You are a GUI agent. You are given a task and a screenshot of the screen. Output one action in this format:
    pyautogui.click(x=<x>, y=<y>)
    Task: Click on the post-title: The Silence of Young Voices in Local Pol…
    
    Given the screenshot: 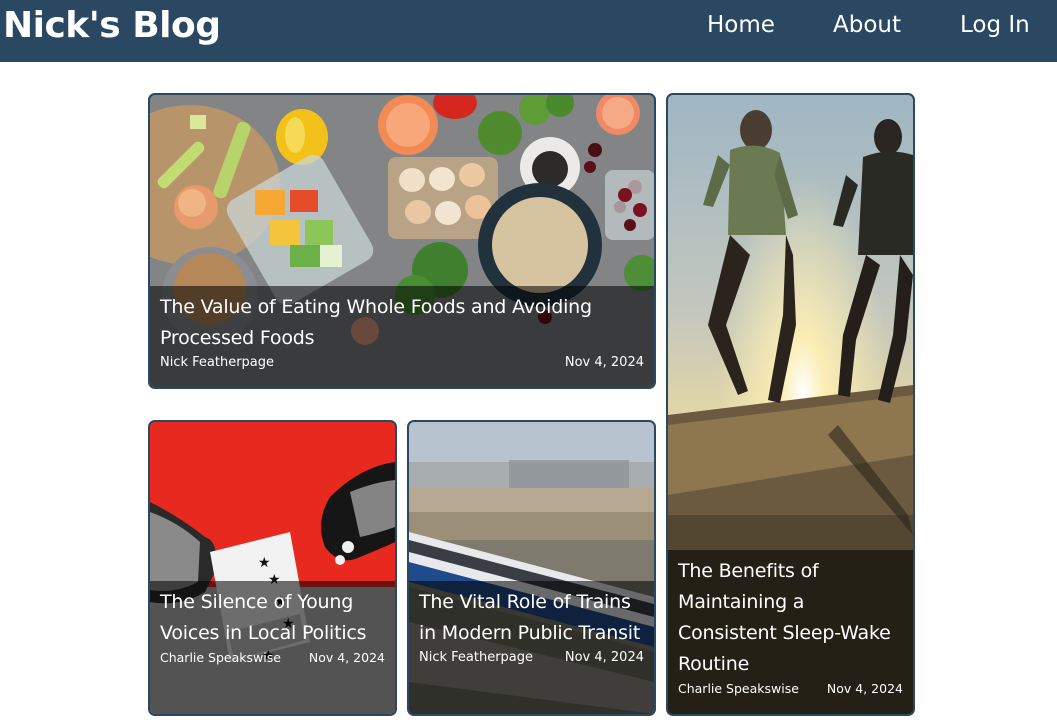 What is the action you would take?
    pyautogui.click(x=272, y=618)
    